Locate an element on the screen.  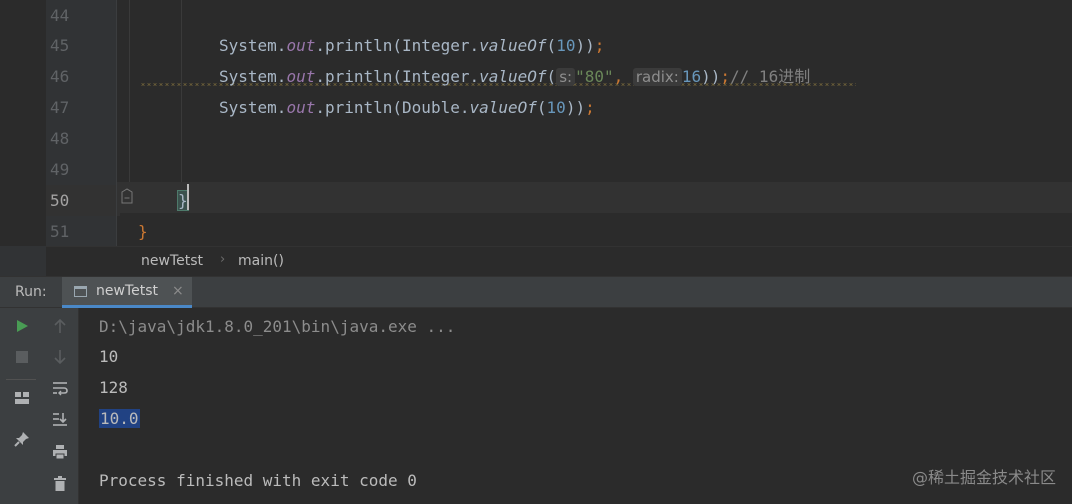
scroll-to-end-button is located at coordinates (60, 419).